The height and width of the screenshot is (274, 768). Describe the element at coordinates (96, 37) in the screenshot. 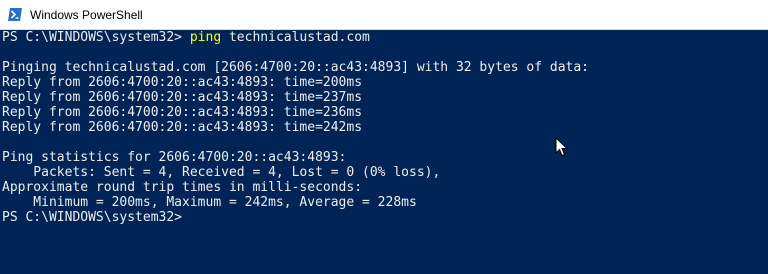

I see `prompt: PS C:\WINDOWS\system32>` at that location.